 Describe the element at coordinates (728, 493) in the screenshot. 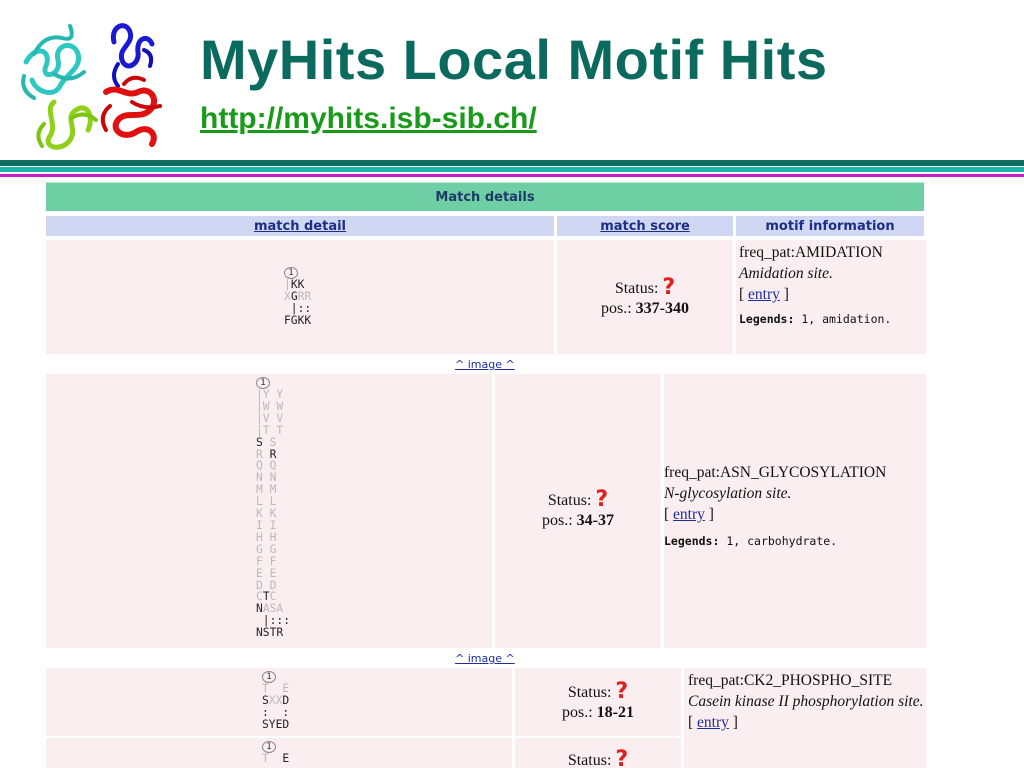

I see `row2-motif-description: N-glycosylation site.` at that location.